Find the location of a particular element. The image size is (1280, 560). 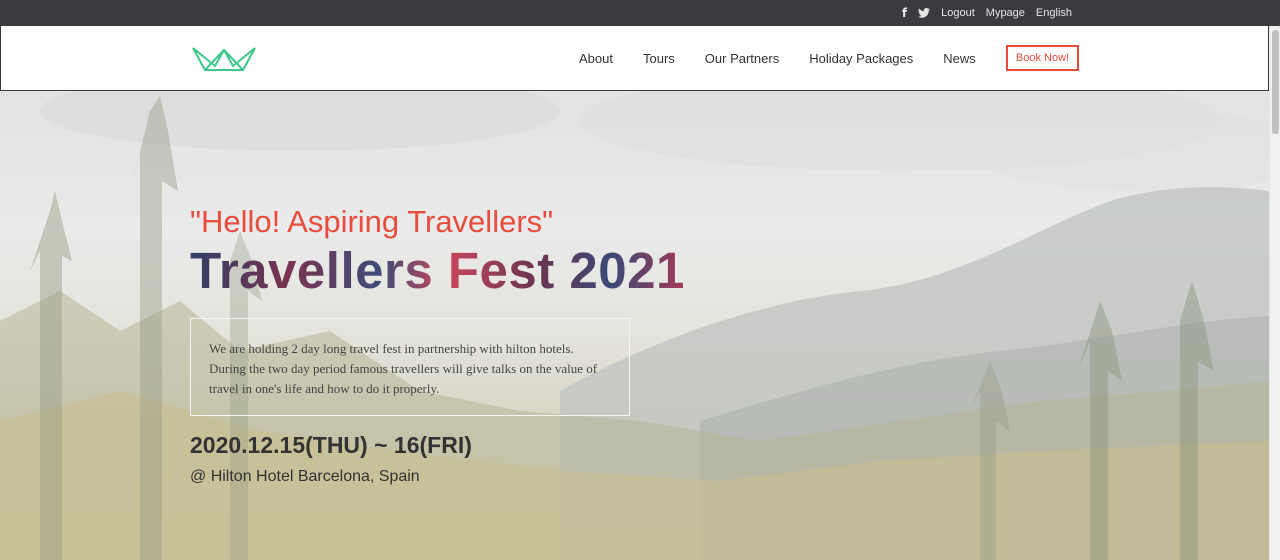

language-link: English is located at coordinates (1054, 13).